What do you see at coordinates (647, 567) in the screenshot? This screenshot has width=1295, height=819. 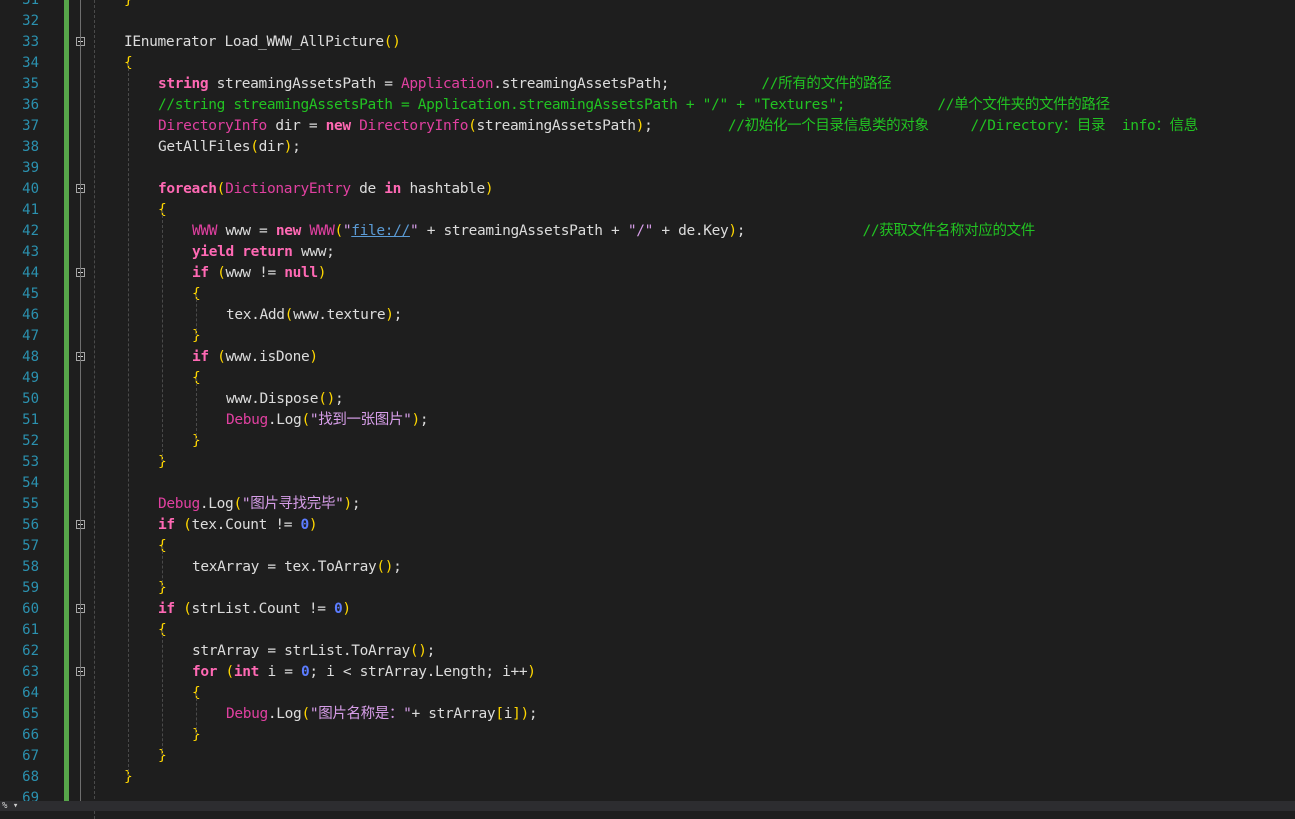 I see `code-line: 58 texArray = tex.ToArray();` at bounding box center [647, 567].